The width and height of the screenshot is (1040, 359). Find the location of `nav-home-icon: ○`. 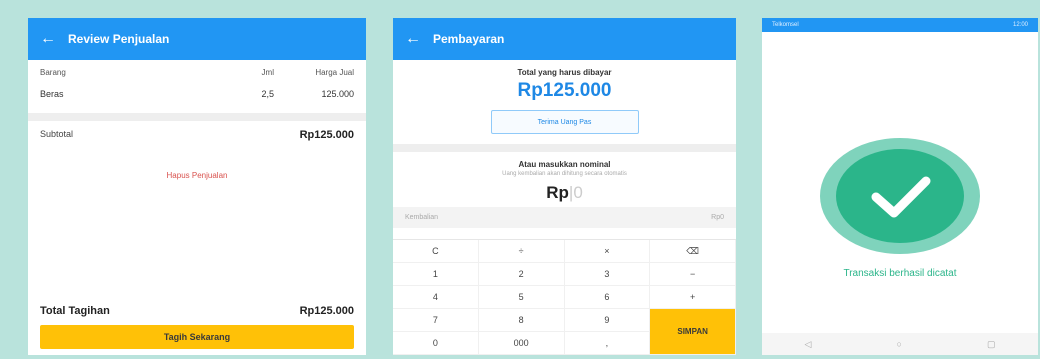

nav-home-icon: ○ is located at coordinates (898, 344).